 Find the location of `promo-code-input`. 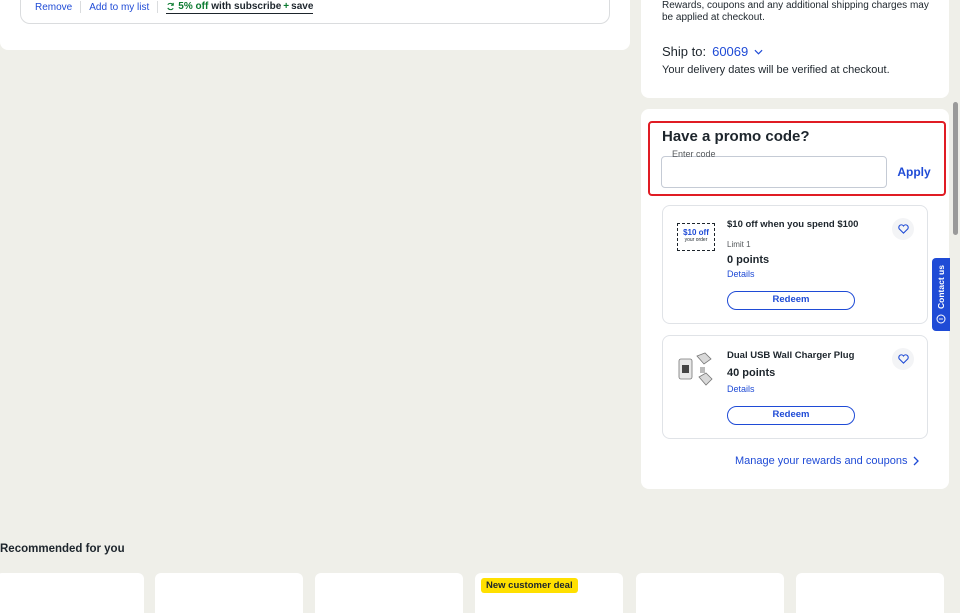

promo-code-input is located at coordinates (774, 172).